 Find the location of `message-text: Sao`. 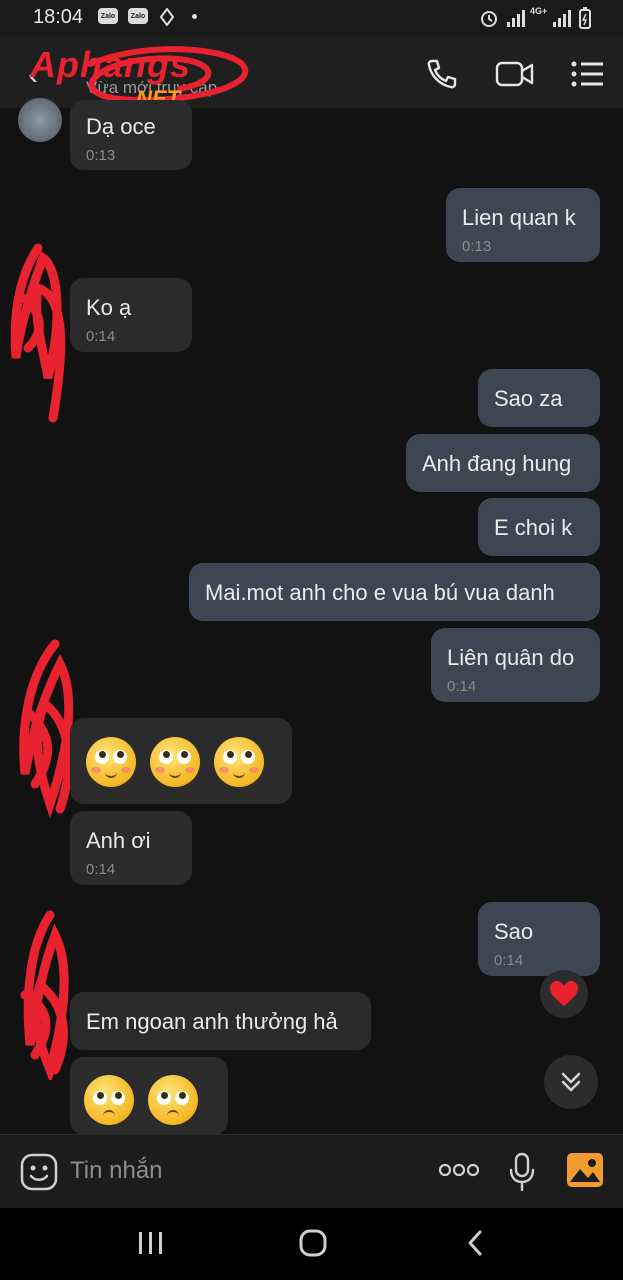

message-text: Sao is located at coordinates (514, 931).